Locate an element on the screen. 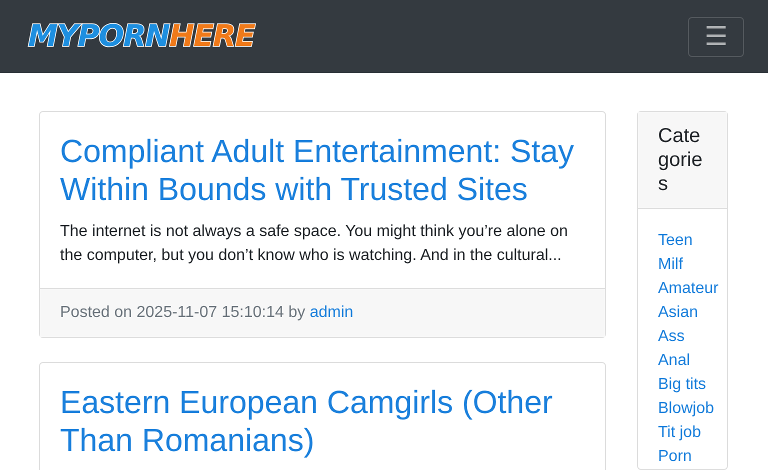 Image resolution: width=768 pixels, height=470 pixels. category-link: Milf is located at coordinates (670, 265).